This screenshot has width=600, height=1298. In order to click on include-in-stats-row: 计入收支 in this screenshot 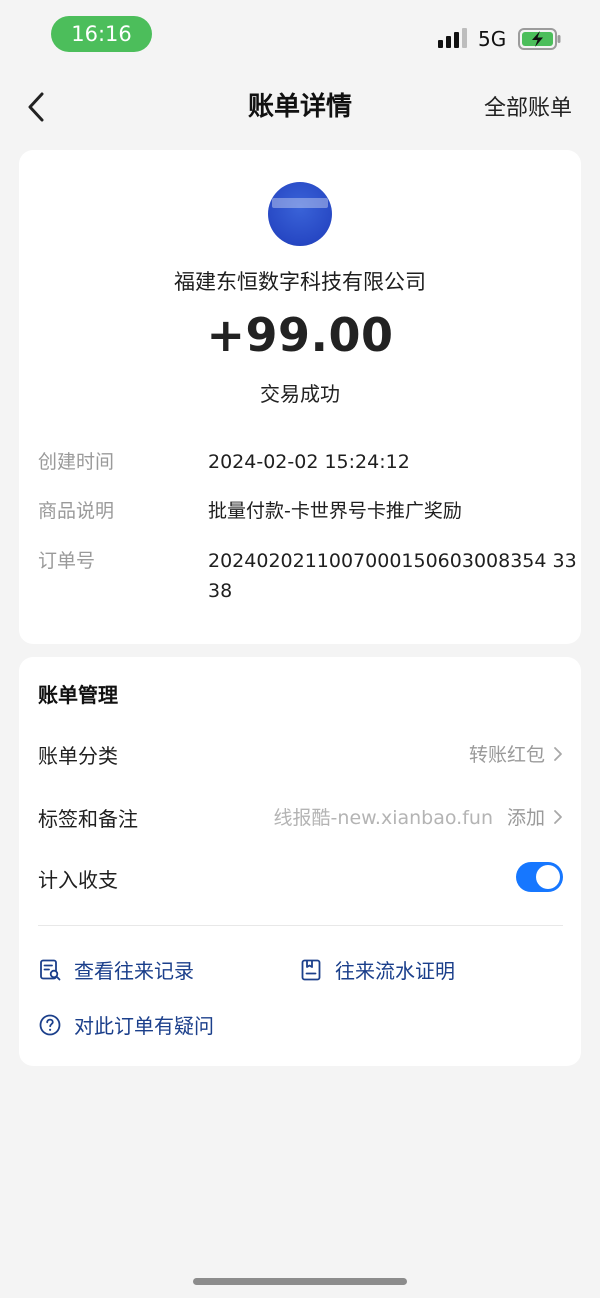, I will do `click(300, 880)`.